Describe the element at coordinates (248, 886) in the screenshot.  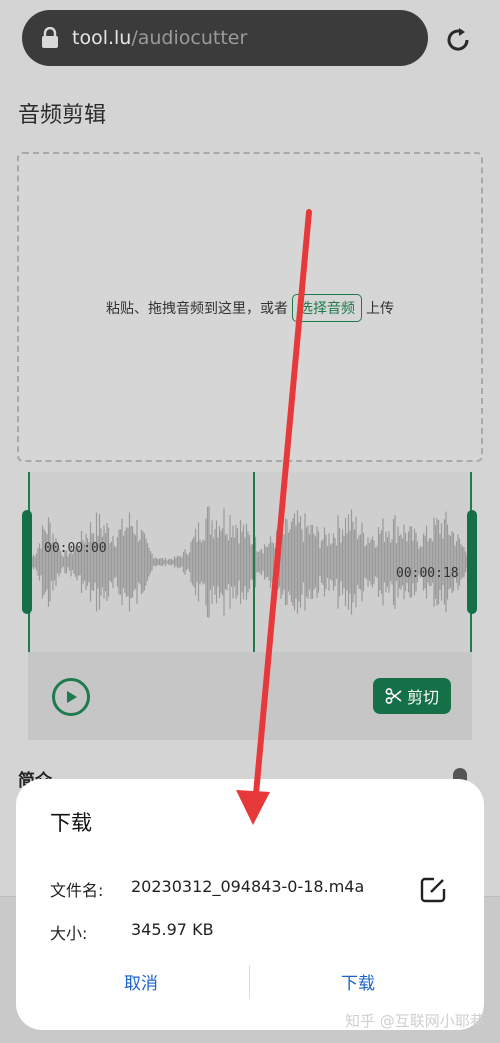
I see `file-name-value: 20230312_094843-0-18.m4a` at that location.